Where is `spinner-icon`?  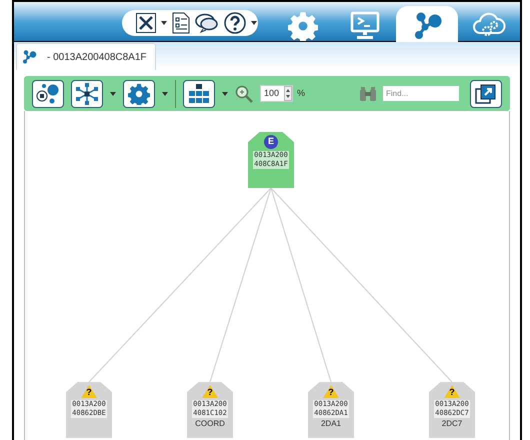 spinner-icon is located at coordinates (288, 93).